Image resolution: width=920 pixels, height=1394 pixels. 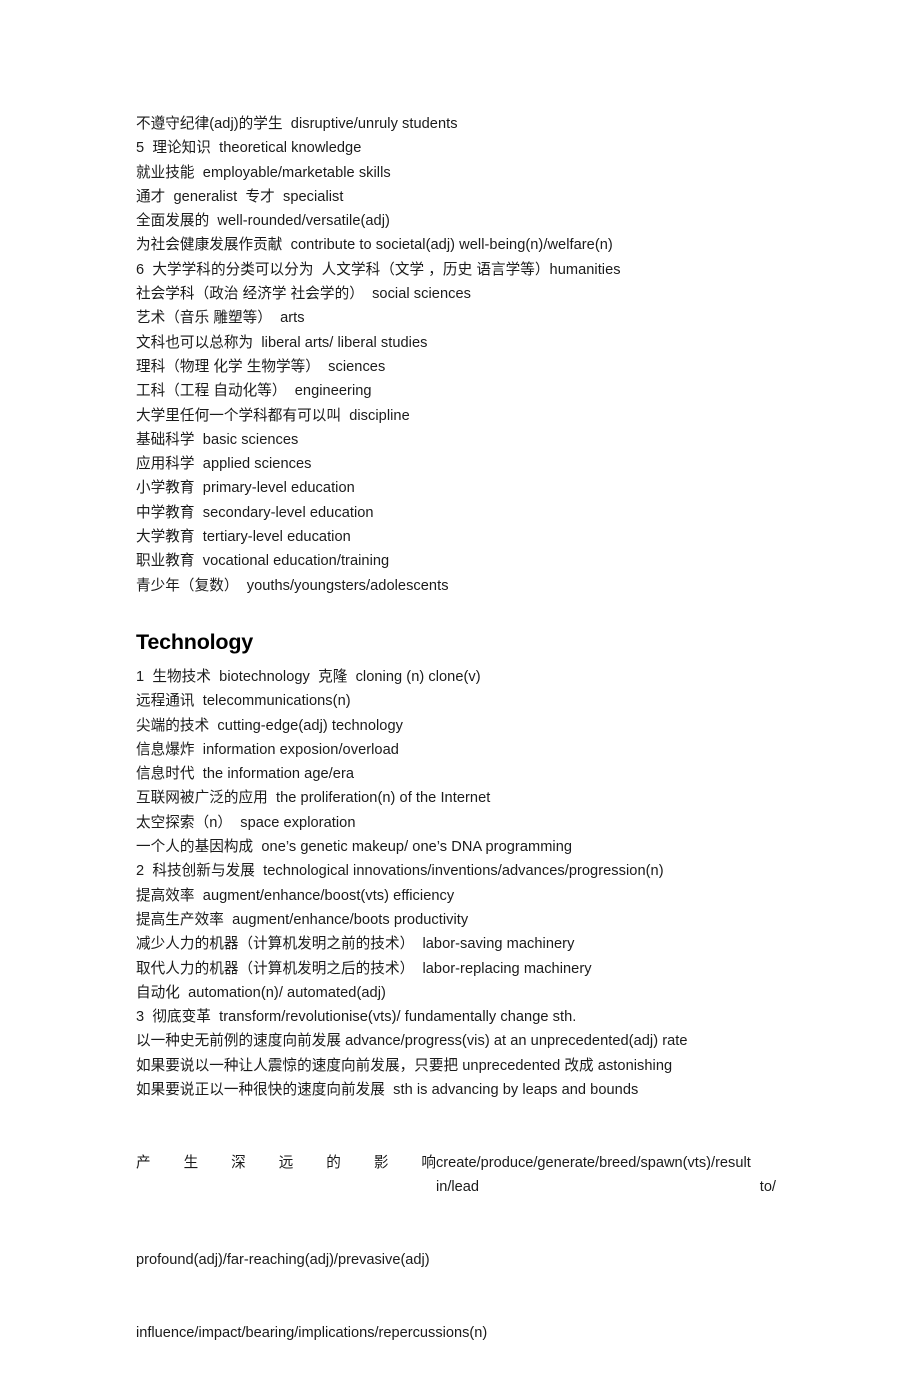 What do you see at coordinates (246, 822) in the screenshot?
I see `vocab-line: 太空探索（n） space exploration` at bounding box center [246, 822].